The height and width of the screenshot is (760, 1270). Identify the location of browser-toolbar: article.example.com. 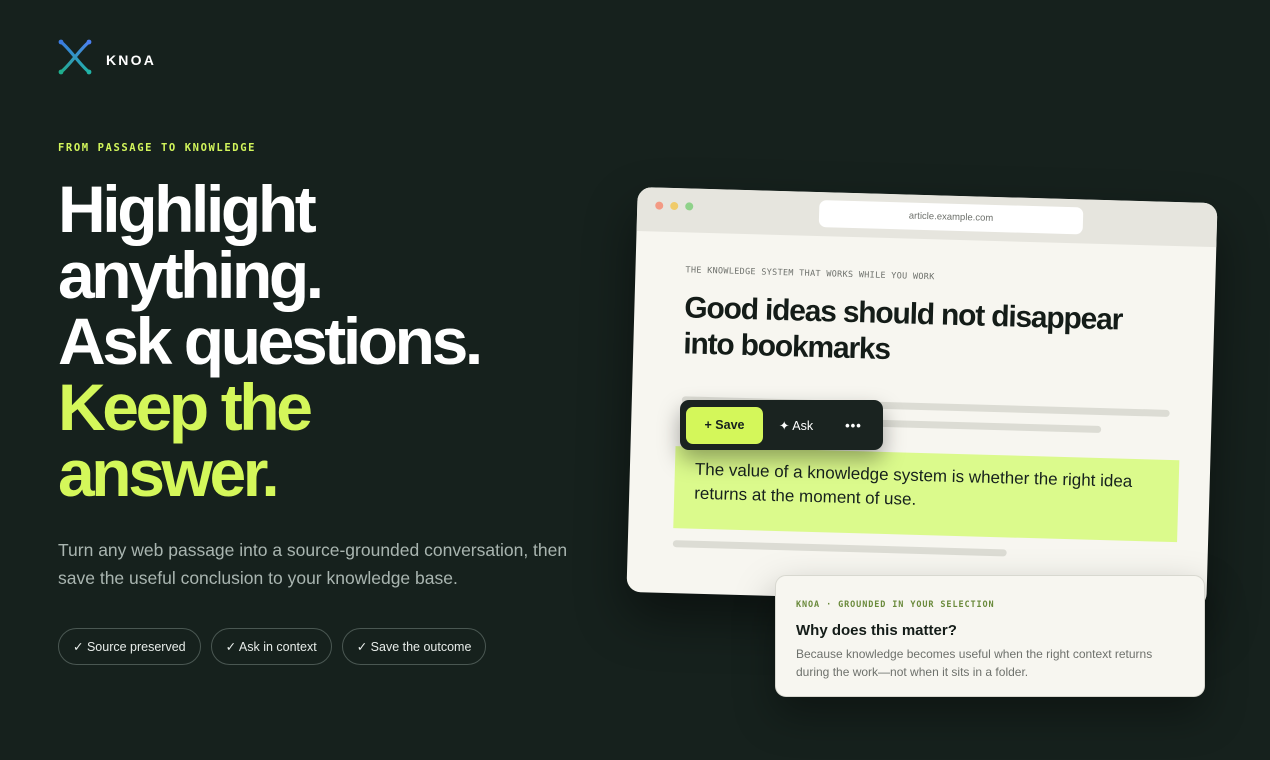
(927, 217).